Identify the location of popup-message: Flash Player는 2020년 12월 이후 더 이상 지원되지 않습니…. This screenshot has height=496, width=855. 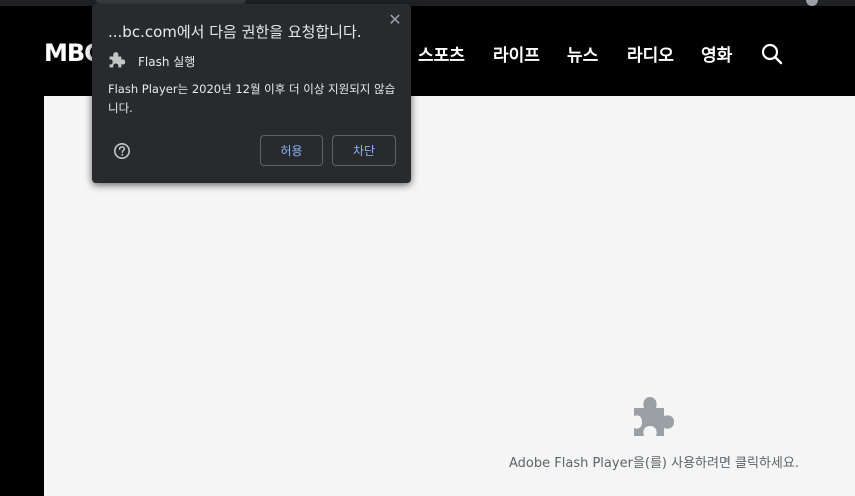
(252, 98).